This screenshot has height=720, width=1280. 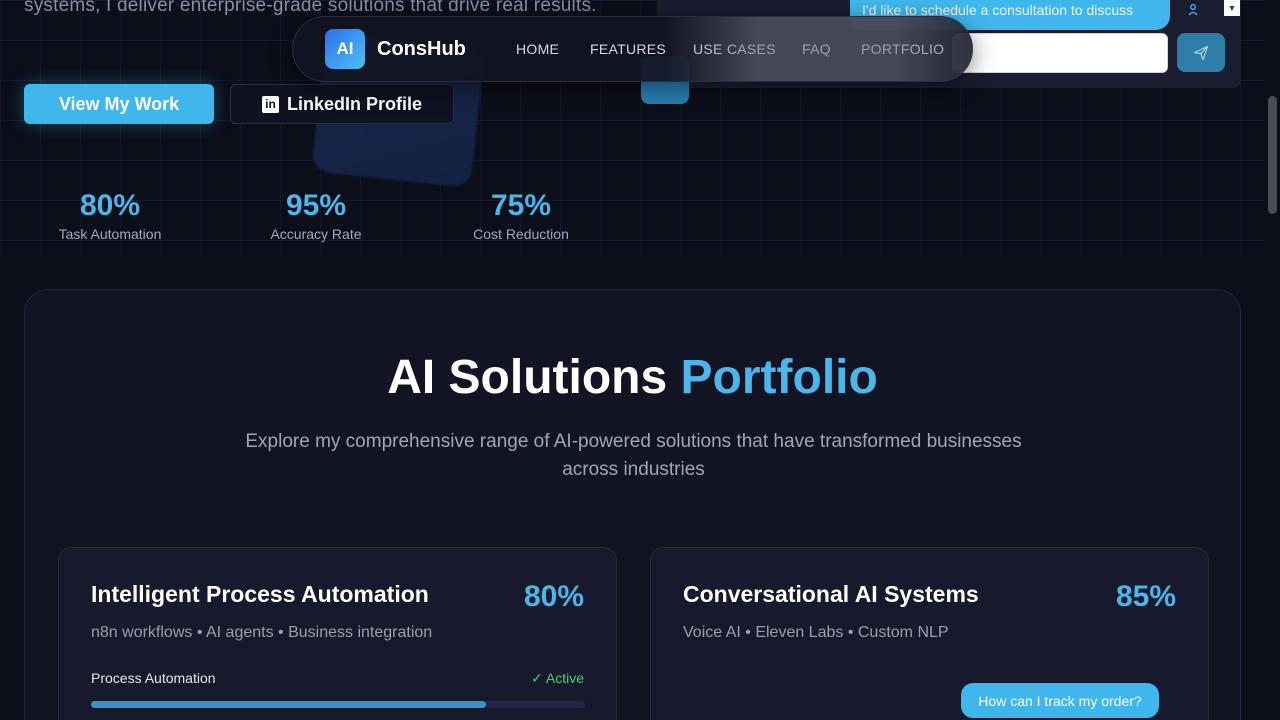 I want to click on brand-name: ConsHub, so click(x=421, y=49).